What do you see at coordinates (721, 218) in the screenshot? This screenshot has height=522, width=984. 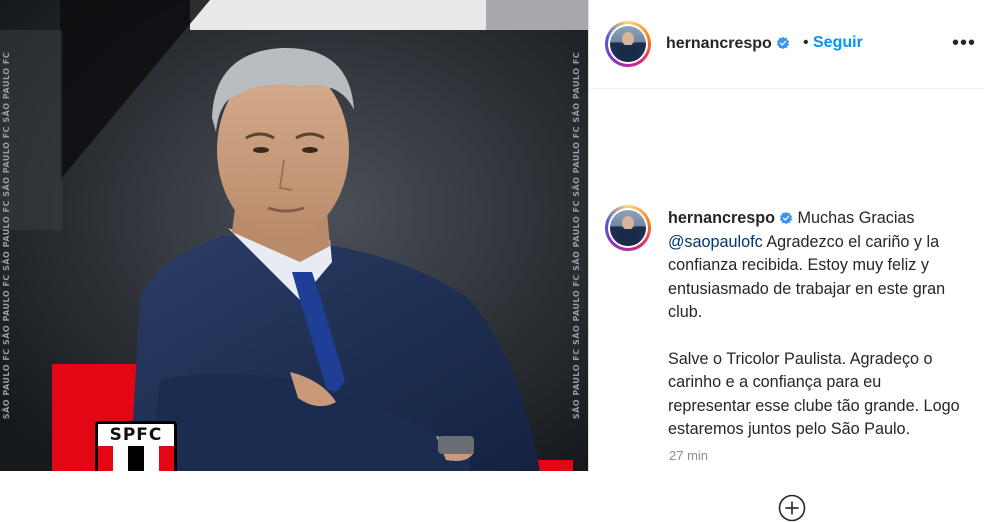 I see `caption-username-text: hernancrespo` at bounding box center [721, 218].